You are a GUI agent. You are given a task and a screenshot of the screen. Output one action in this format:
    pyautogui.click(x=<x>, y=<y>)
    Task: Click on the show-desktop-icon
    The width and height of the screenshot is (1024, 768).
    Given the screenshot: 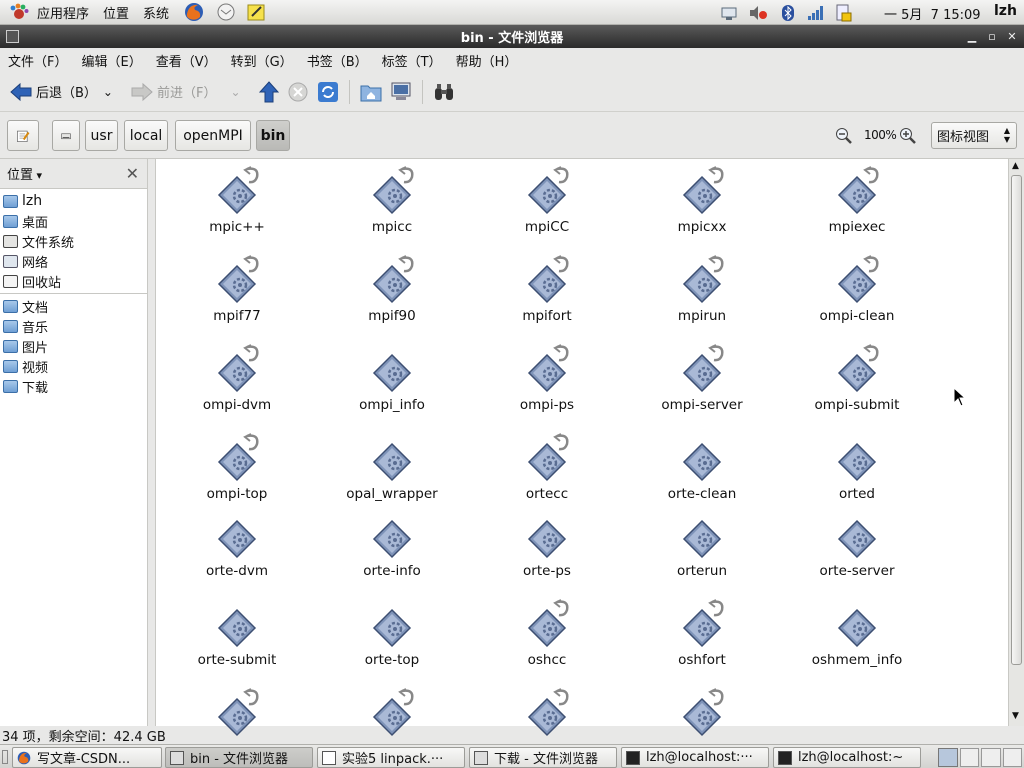 What is the action you would take?
    pyautogui.click(x=5, y=757)
    